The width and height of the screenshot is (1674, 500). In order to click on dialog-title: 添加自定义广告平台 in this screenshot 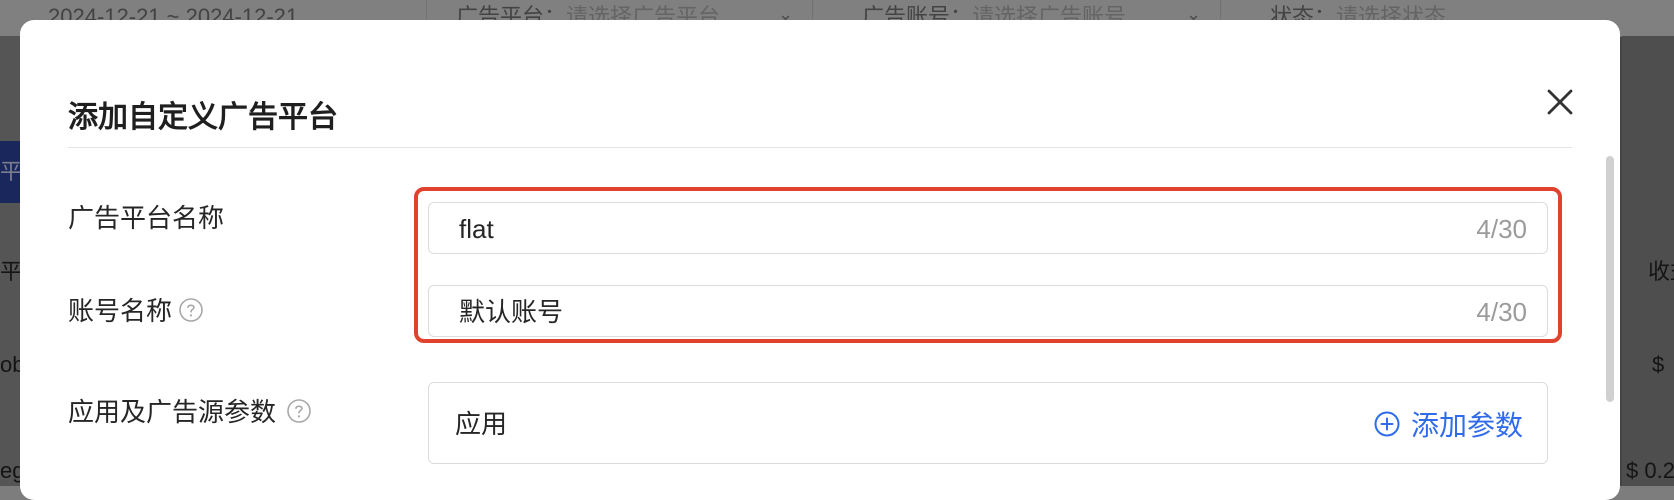, I will do `click(203, 117)`.